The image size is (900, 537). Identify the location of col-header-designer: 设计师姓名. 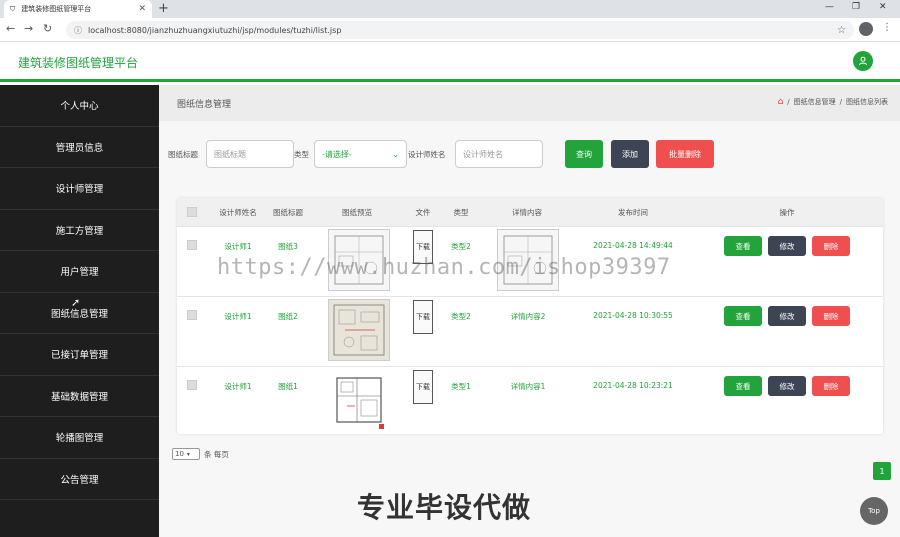
(238, 212).